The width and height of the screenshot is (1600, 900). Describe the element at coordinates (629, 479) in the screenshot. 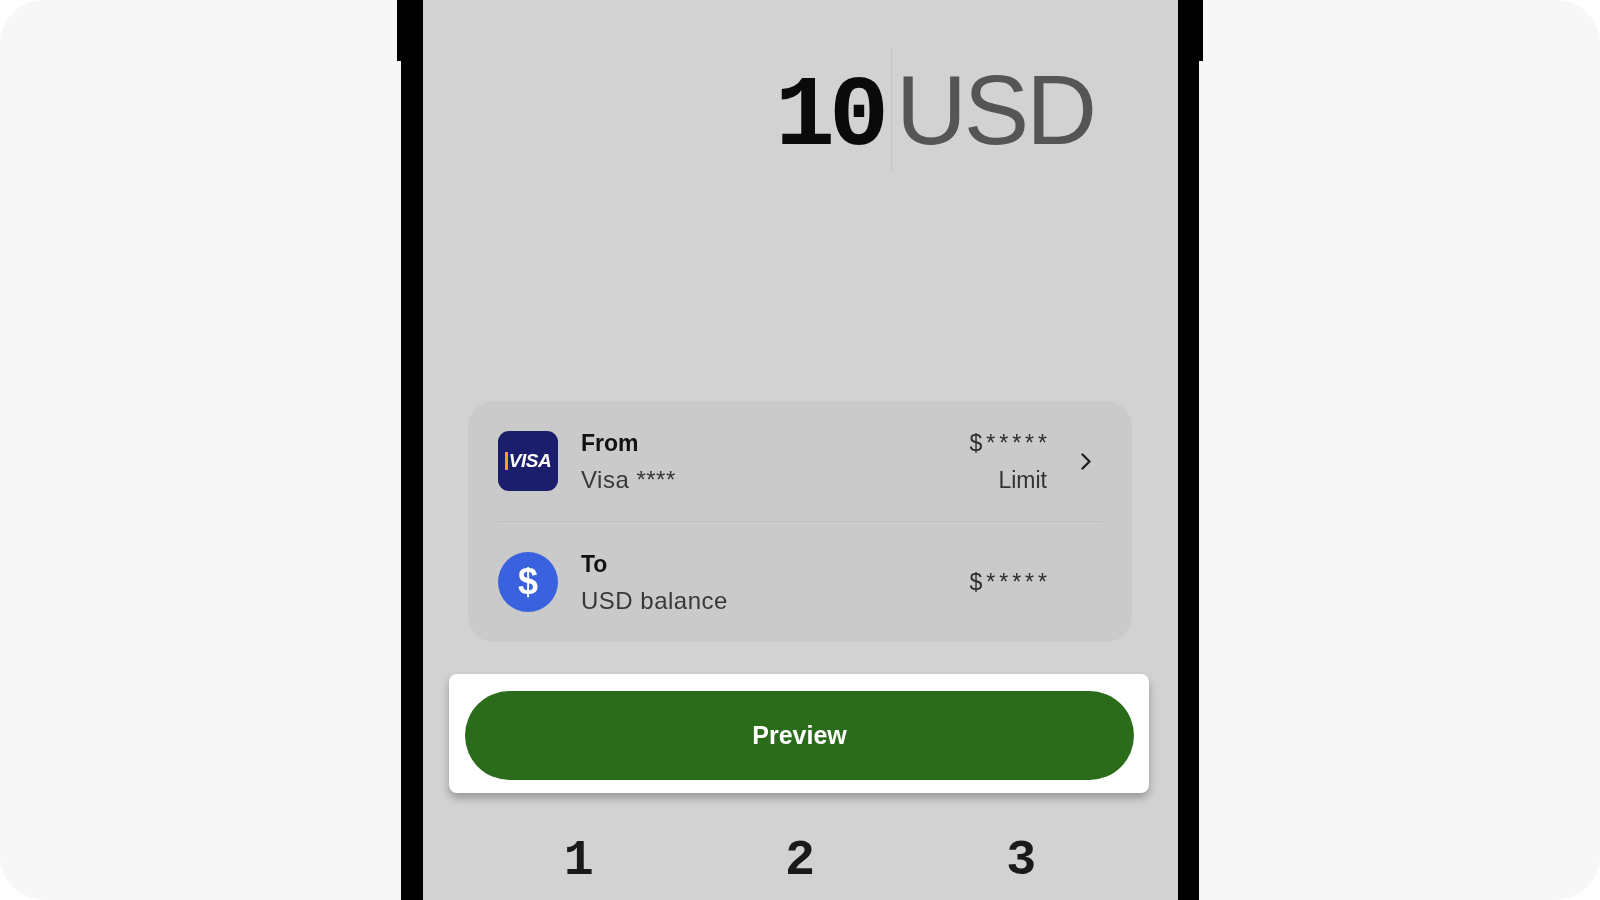

I see `account-name: Visa ****` at that location.